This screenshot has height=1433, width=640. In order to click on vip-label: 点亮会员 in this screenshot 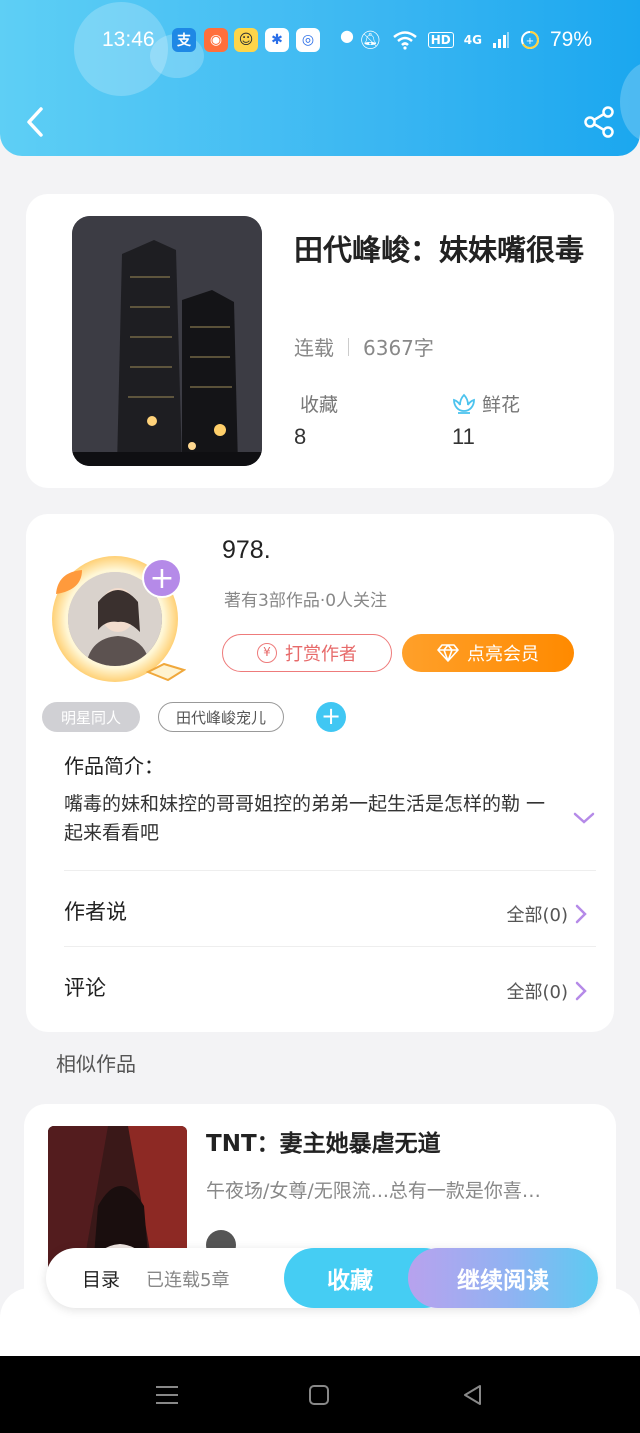, I will do `click(503, 654)`.